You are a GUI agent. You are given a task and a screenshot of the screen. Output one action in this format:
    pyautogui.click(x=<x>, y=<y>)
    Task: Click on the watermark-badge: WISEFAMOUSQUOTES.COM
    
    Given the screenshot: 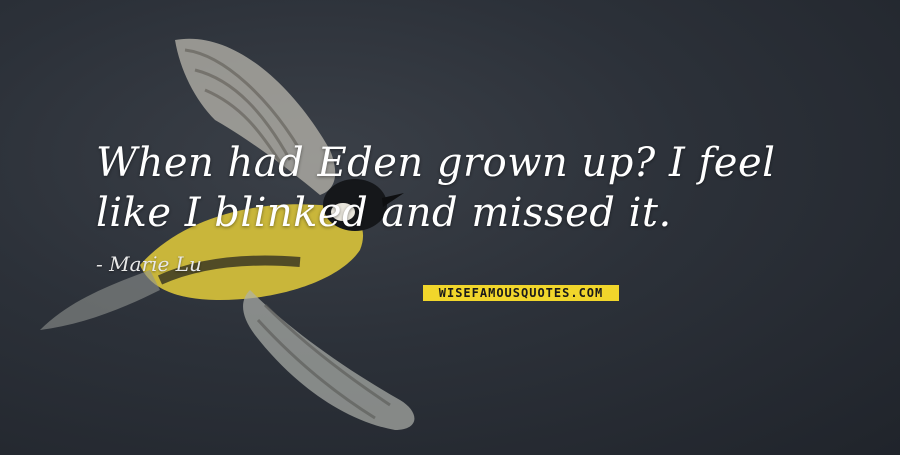 What is the action you would take?
    pyautogui.click(x=521, y=293)
    